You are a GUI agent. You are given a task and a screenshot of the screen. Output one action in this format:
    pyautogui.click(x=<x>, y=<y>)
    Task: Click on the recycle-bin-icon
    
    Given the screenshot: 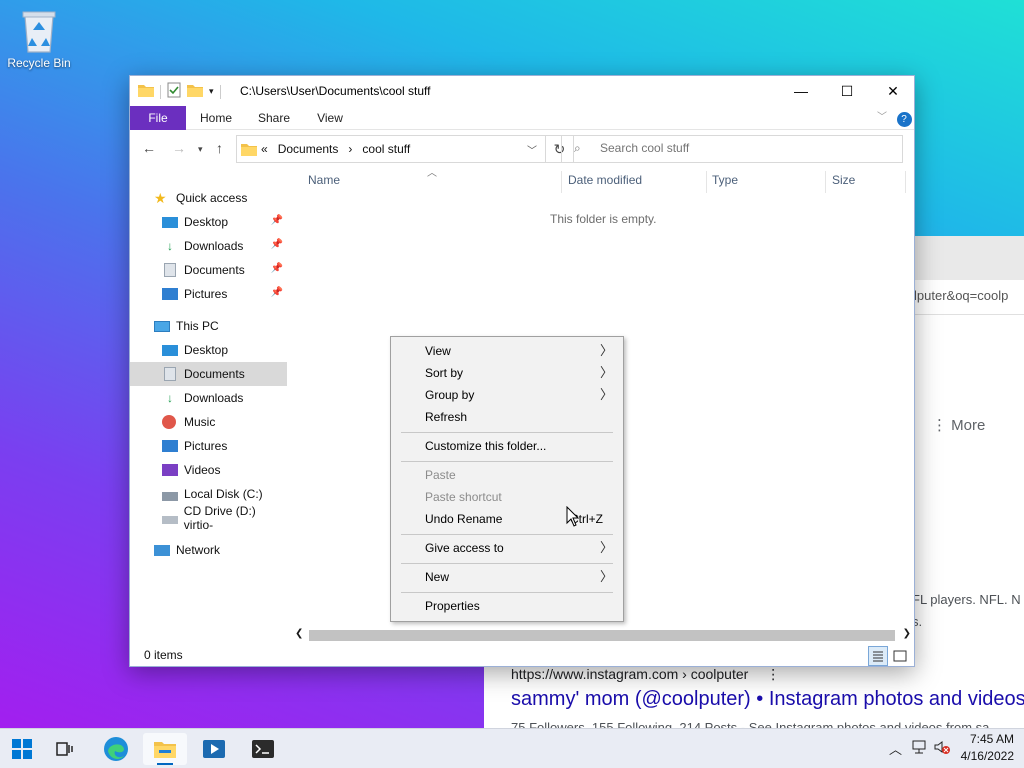 What is the action you would take?
    pyautogui.click(x=39, y=31)
    